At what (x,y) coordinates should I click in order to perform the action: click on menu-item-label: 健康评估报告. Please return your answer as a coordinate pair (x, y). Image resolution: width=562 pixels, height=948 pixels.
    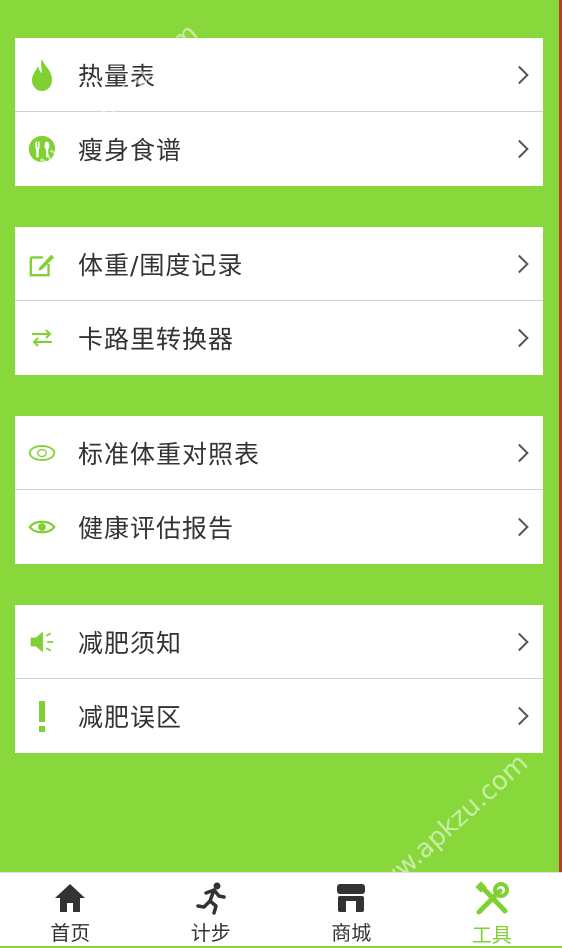
    Looking at the image, I should click on (156, 527).